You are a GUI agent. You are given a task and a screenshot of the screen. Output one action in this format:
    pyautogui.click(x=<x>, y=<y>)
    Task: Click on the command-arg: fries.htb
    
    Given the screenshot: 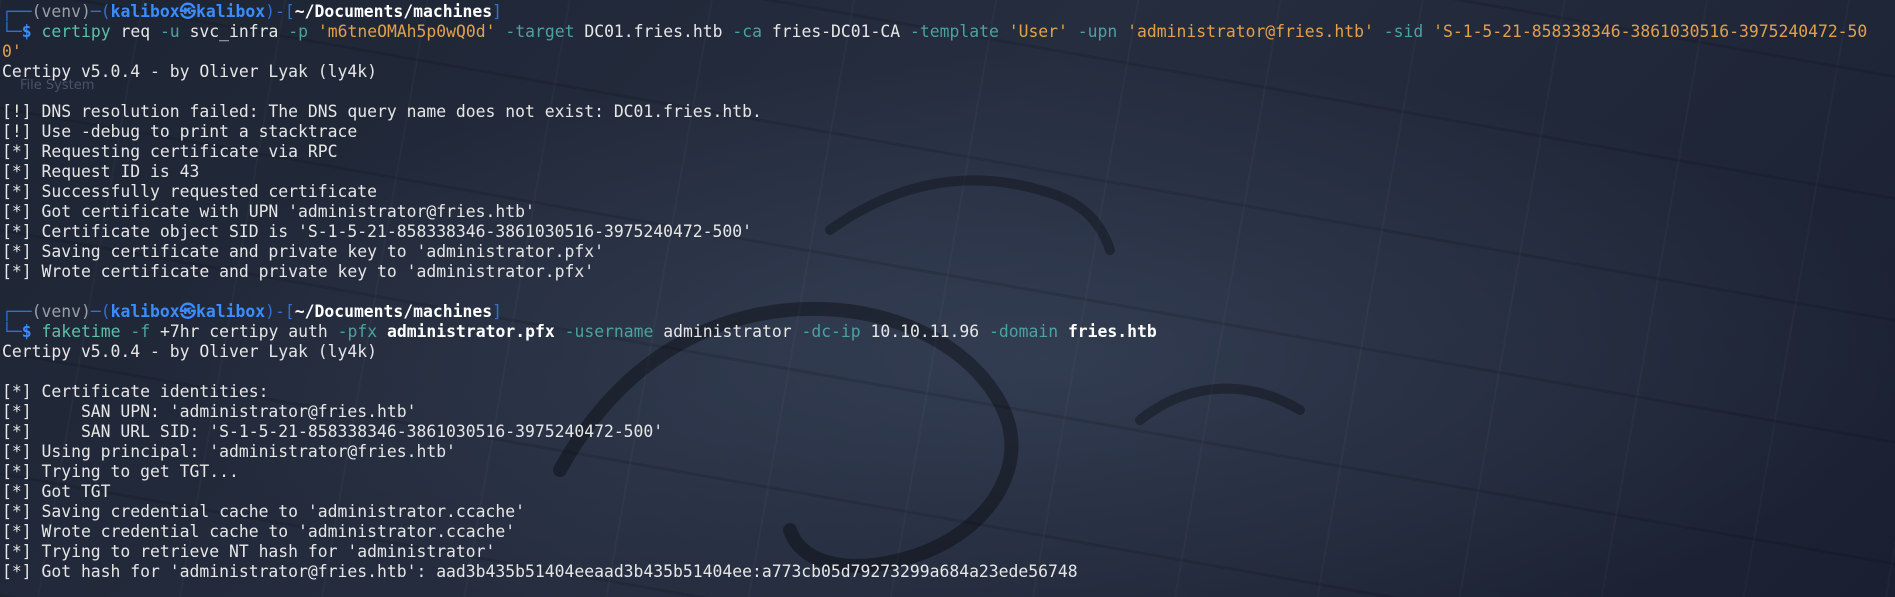 What is the action you would take?
    pyautogui.click(x=1112, y=331)
    